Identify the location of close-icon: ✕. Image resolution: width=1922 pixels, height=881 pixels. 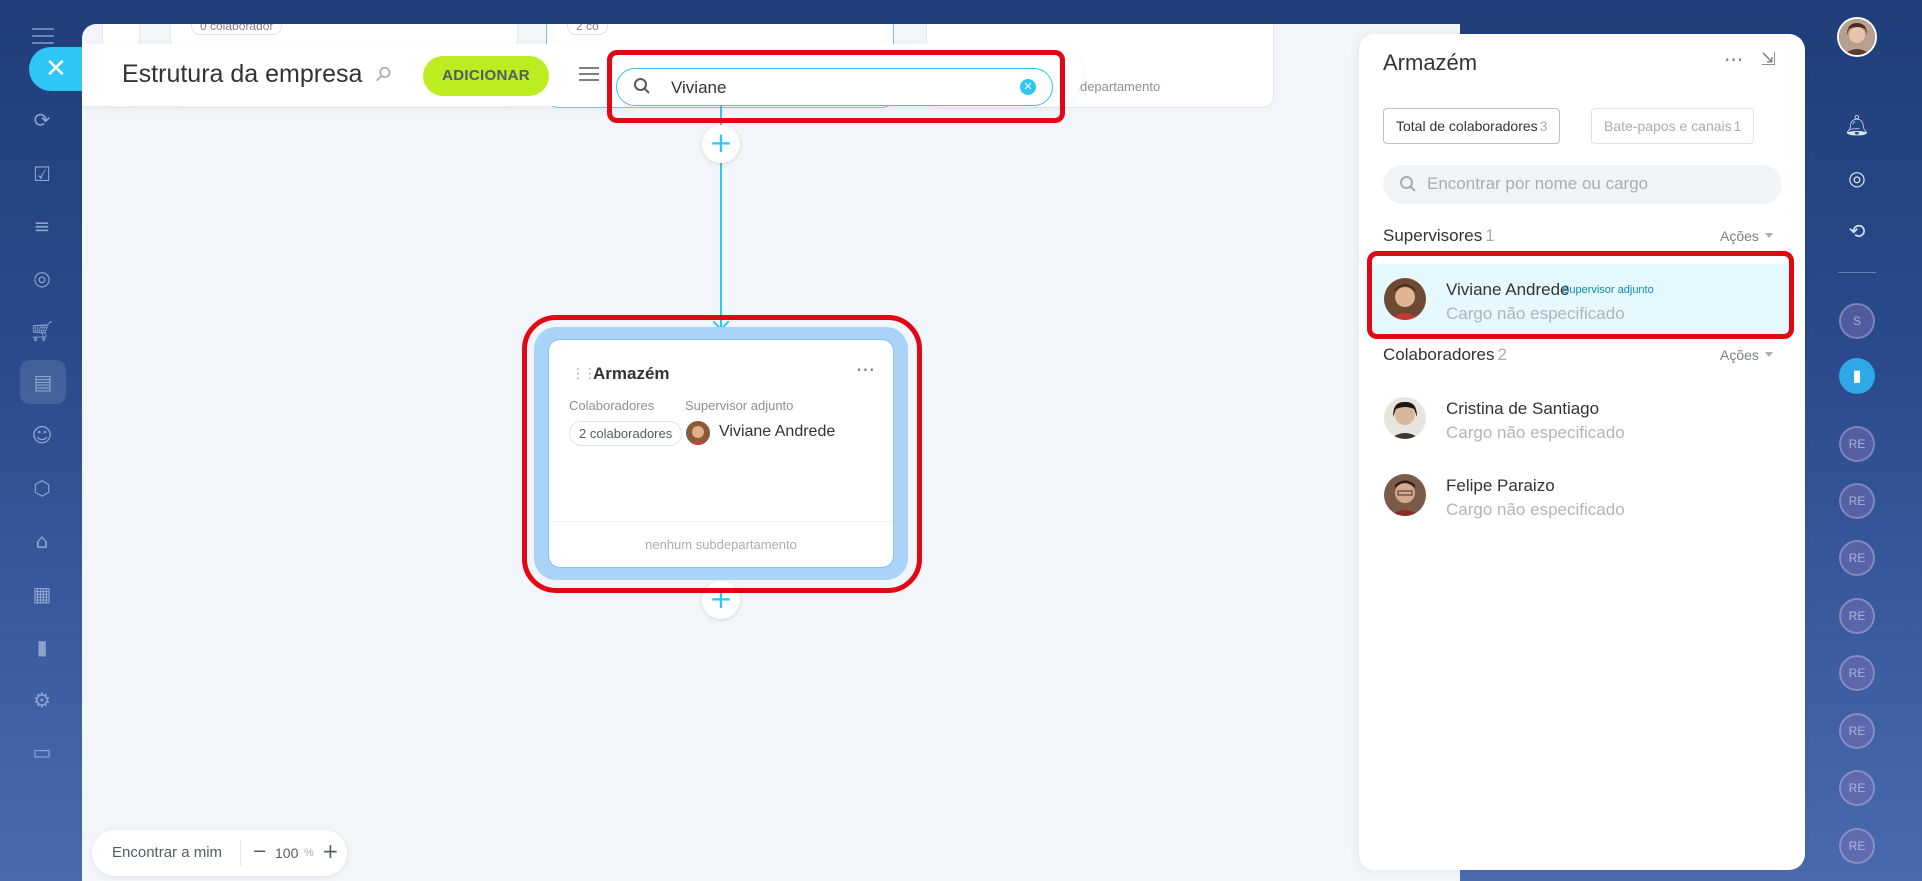
(57, 69).